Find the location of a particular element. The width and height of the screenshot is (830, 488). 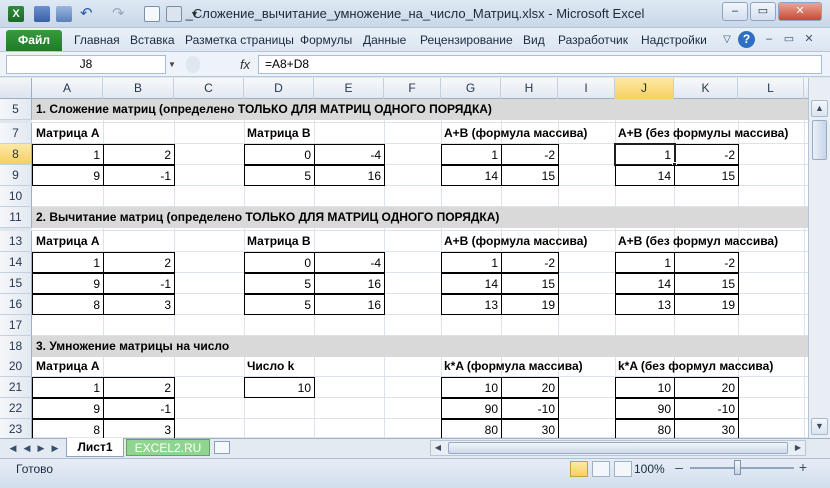

row-header-17: 17 is located at coordinates (16, 325).